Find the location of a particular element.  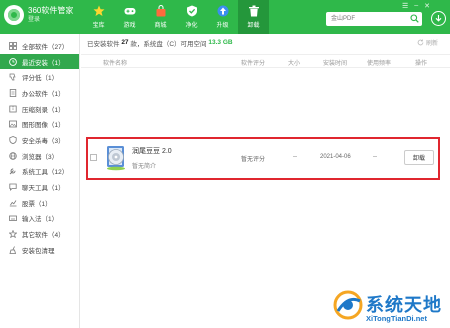

top-bar: 360软件管家 登录 宝库 游戏 商城 净化 升级 卸载 ☰ – ✕ 金山PDF is located at coordinates (225, 17).